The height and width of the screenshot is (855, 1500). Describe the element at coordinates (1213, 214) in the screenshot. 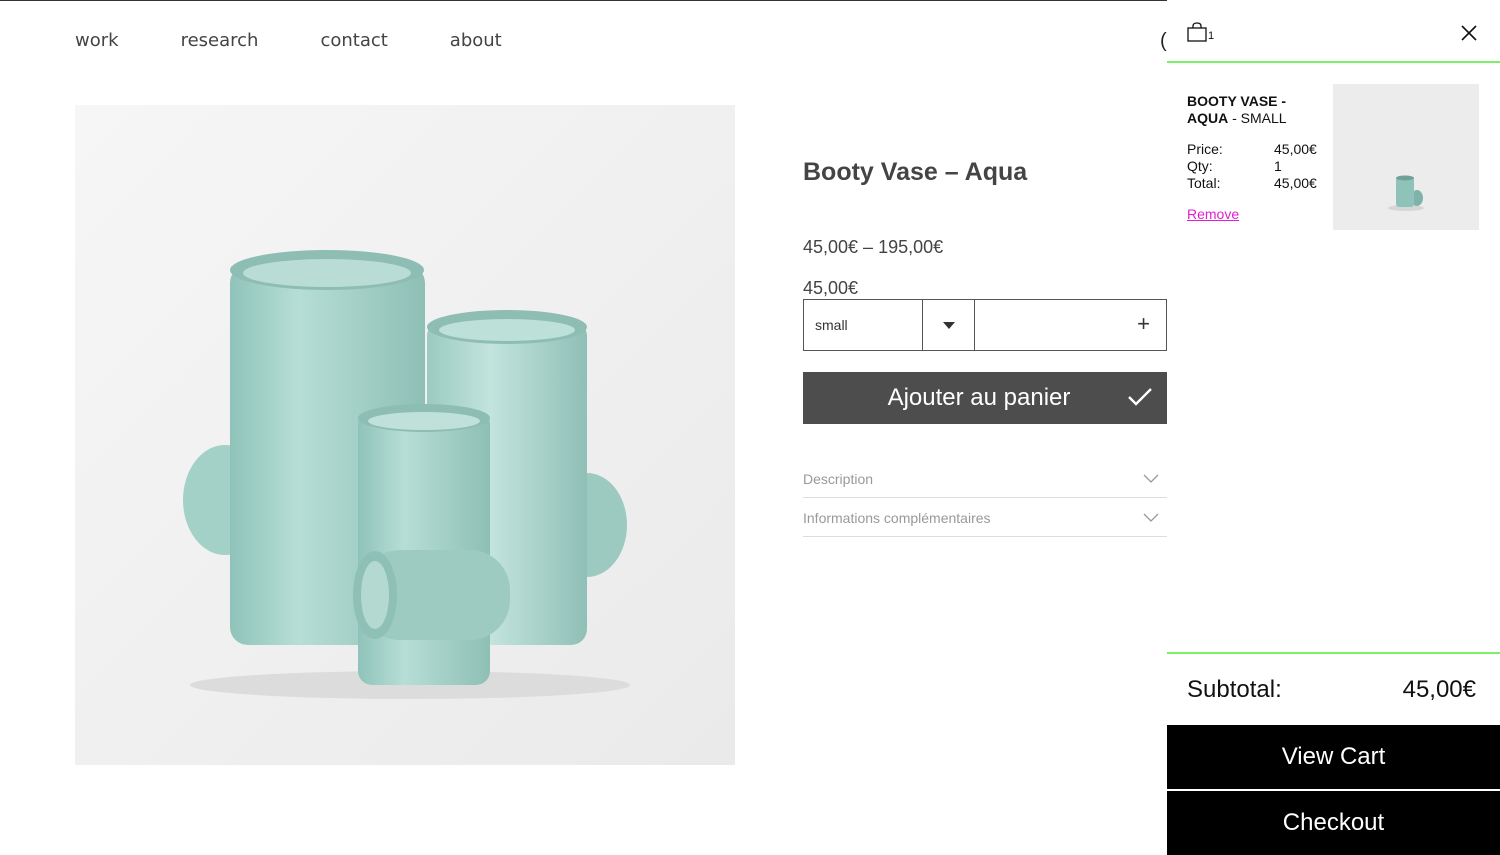

I see `remove-item-link: Remove` at that location.